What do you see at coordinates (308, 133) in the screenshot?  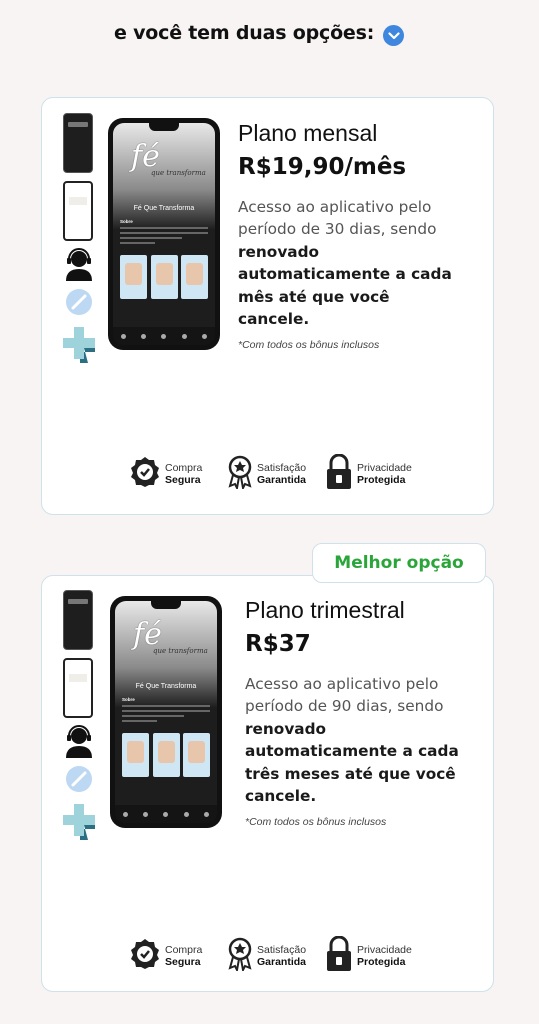 I see `plan-name: Plano mensal` at bounding box center [308, 133].